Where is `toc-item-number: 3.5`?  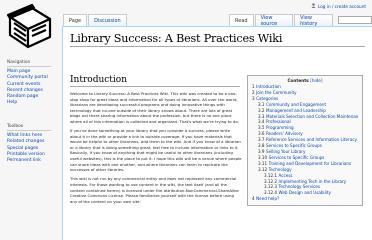 toc-item-number: 3.5 is located at coordinates (261, 128).